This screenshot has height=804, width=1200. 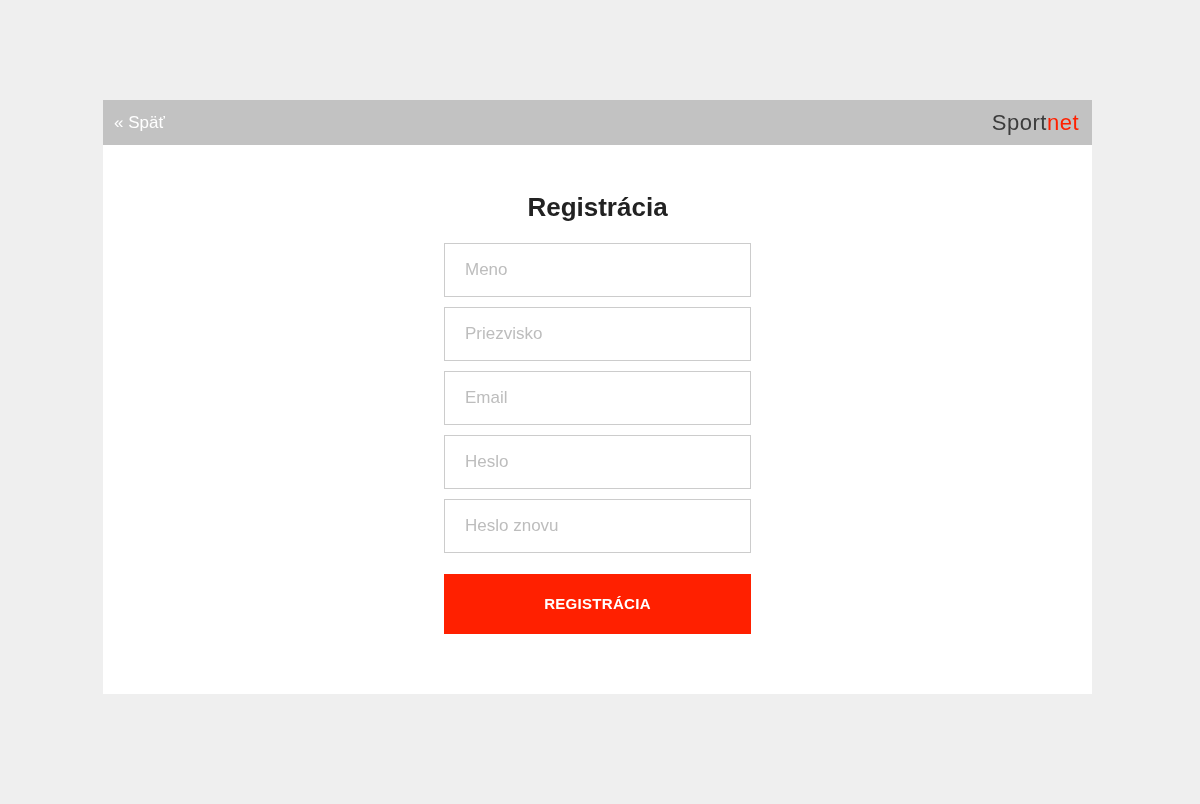 What do you see at coordinates (1035, 122) in the screenshot?
I see `logo-text: Sportnet` at bounding box center [1035, 122].